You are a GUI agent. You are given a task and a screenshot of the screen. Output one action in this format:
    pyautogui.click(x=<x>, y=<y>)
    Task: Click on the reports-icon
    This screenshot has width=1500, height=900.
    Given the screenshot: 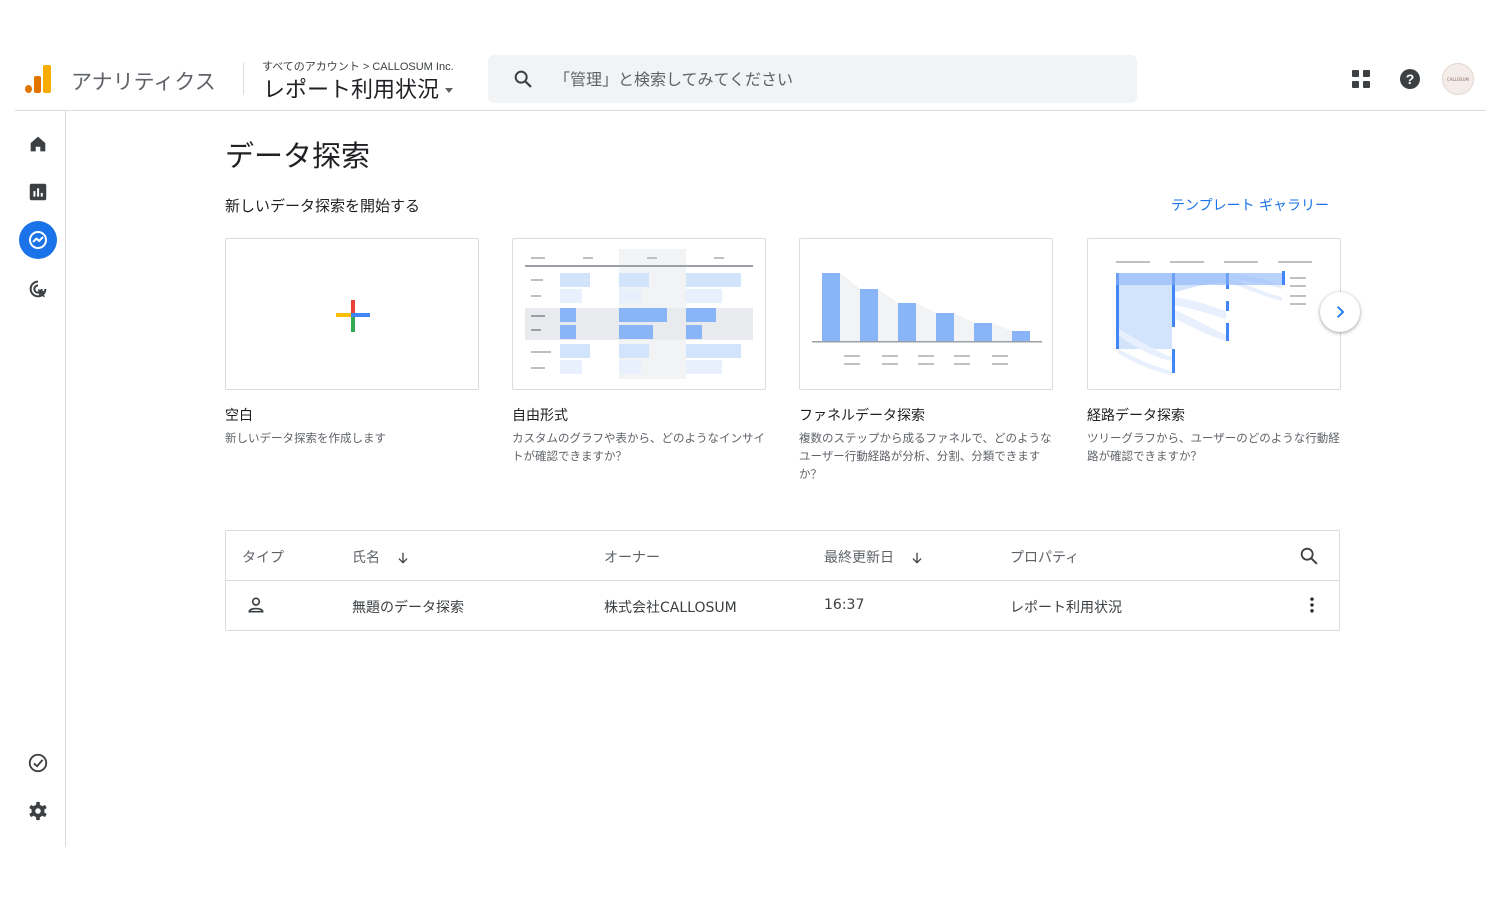 What is the action you would take?
    pyautogui.click(x=38, y=192)
    